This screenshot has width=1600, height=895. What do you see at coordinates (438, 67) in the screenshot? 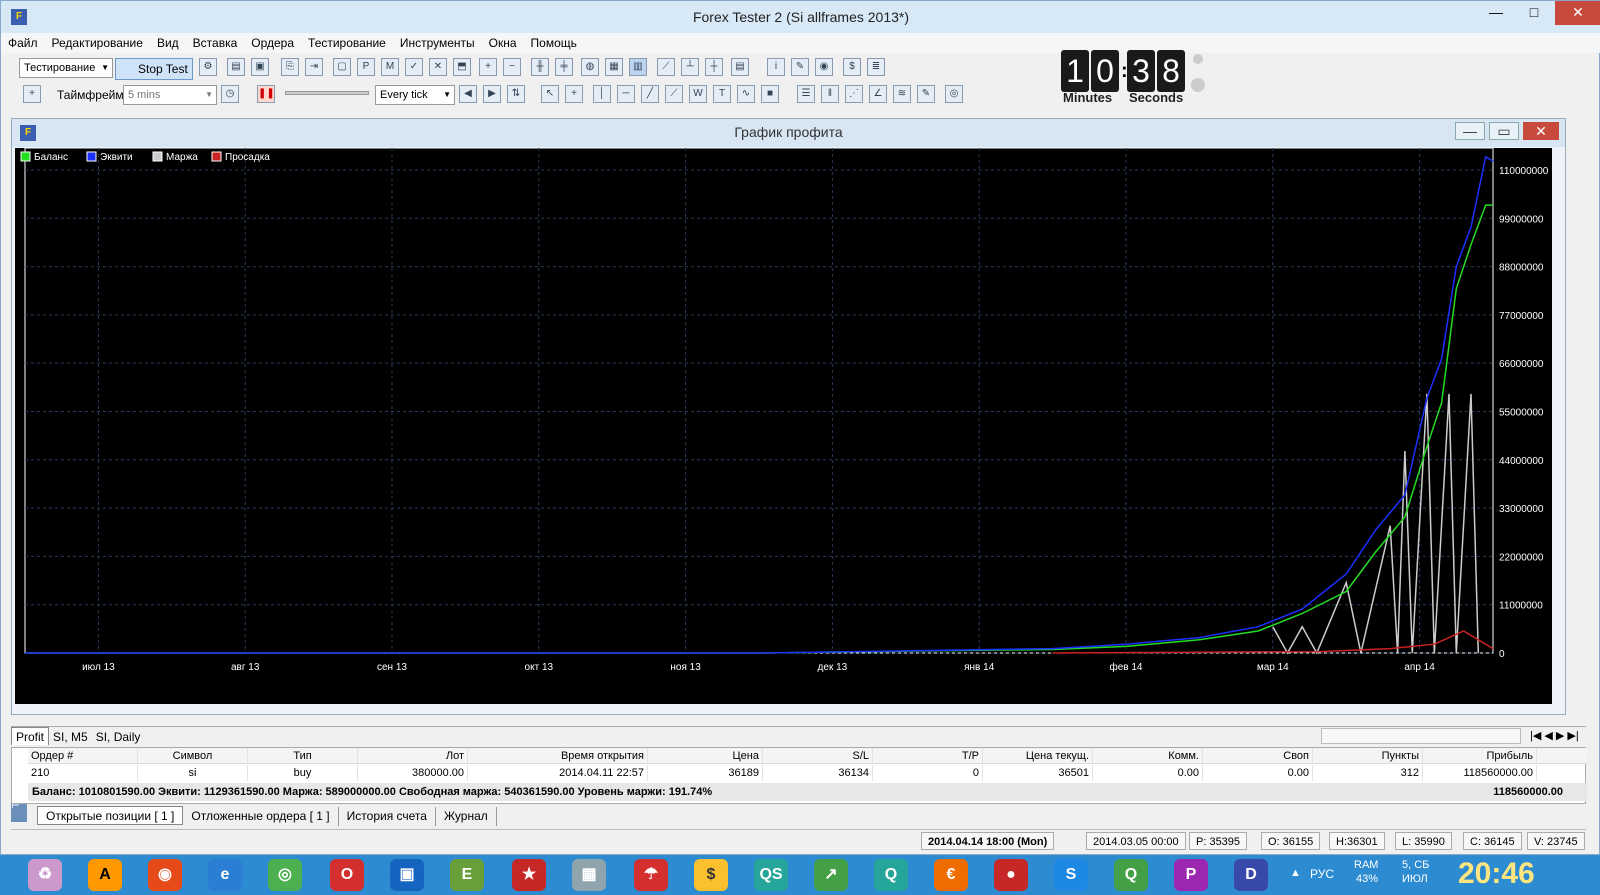
I see `cancel-order-icon: ✕` at bounding box center [438, 67].